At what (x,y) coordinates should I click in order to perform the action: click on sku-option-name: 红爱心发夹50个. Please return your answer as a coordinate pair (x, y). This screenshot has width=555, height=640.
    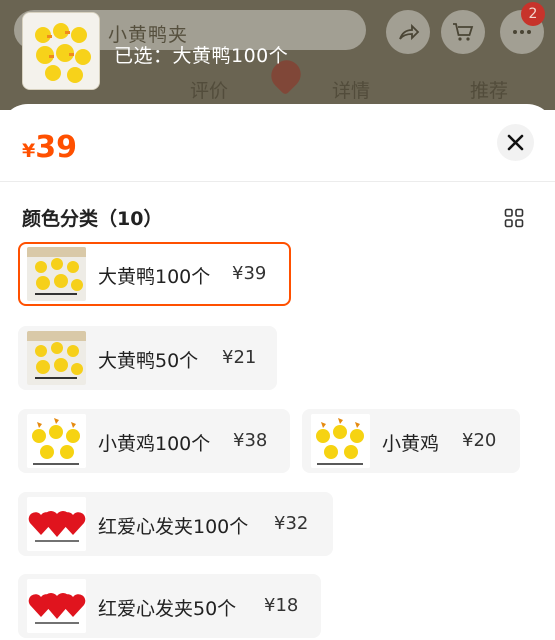
    Looking at the image, I should click on (167, 609).